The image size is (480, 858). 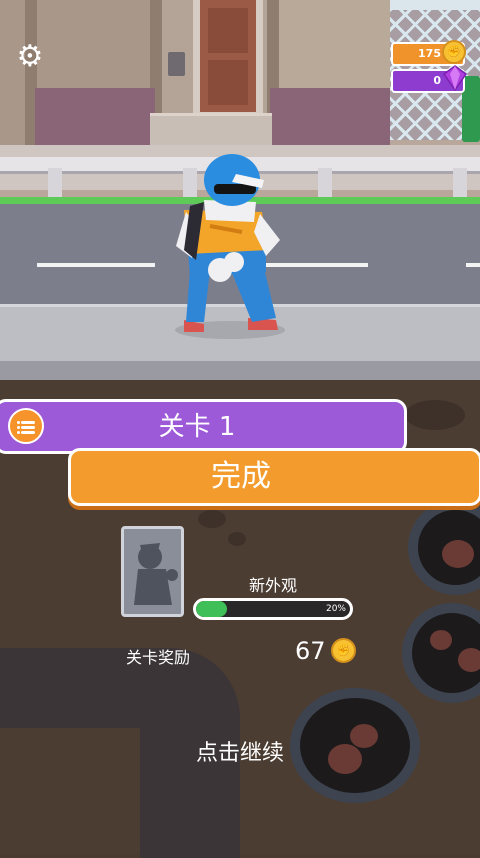 I want to click on tap-to-continue: 点击继续, so click(x=240, y=751).